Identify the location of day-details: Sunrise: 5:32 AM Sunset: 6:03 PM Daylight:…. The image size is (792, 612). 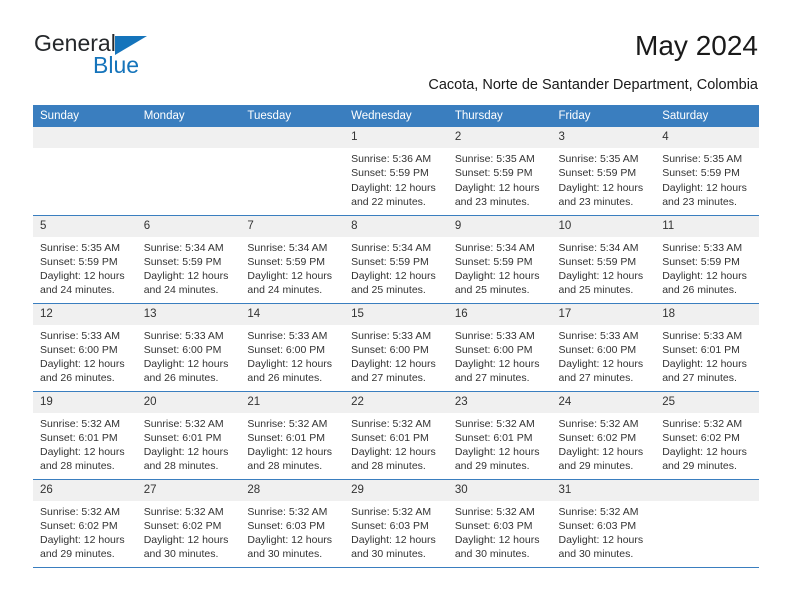
(500, 531).